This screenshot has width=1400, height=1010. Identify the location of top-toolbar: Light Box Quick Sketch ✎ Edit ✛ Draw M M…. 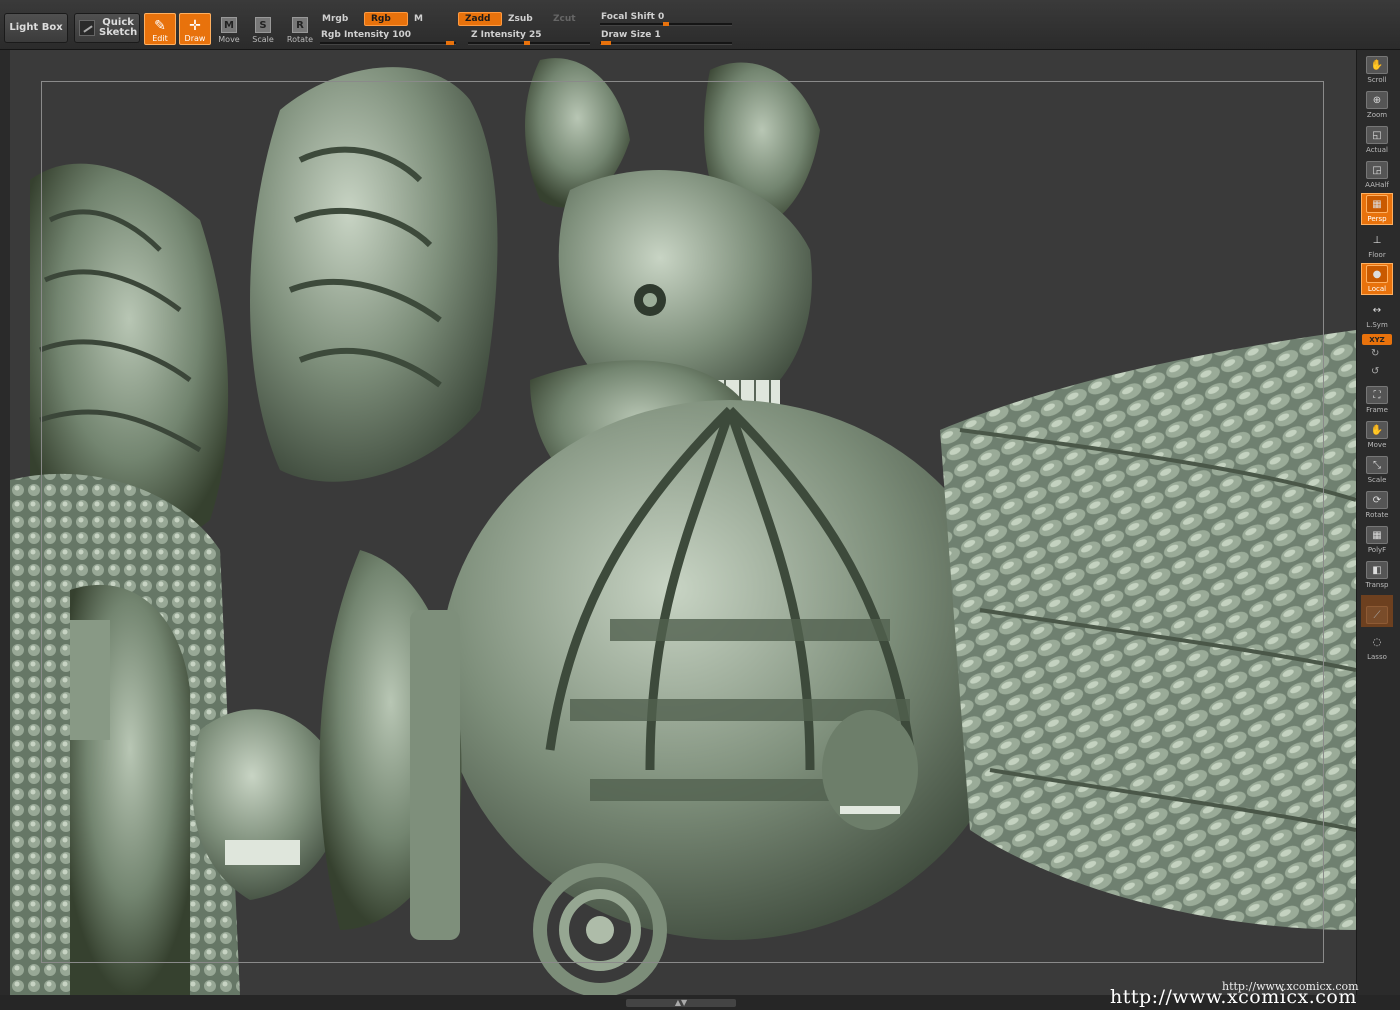
(700, 25).